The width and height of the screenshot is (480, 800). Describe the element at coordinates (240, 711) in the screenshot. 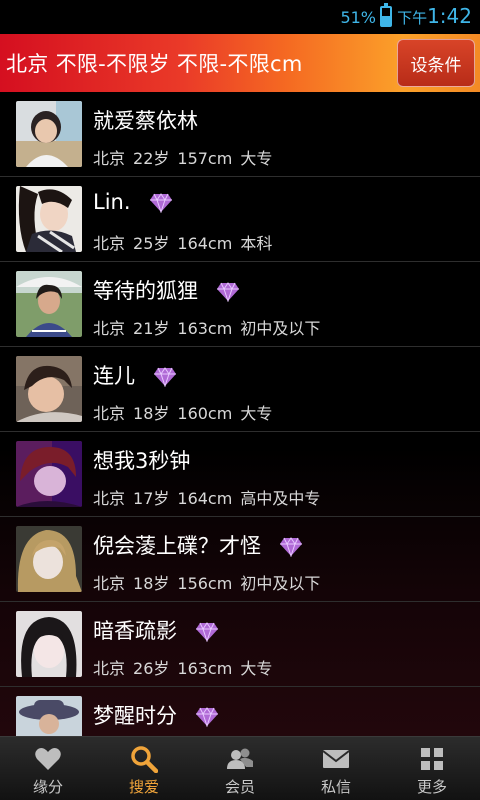

I see `user-row: 梦醒时分` at that location.